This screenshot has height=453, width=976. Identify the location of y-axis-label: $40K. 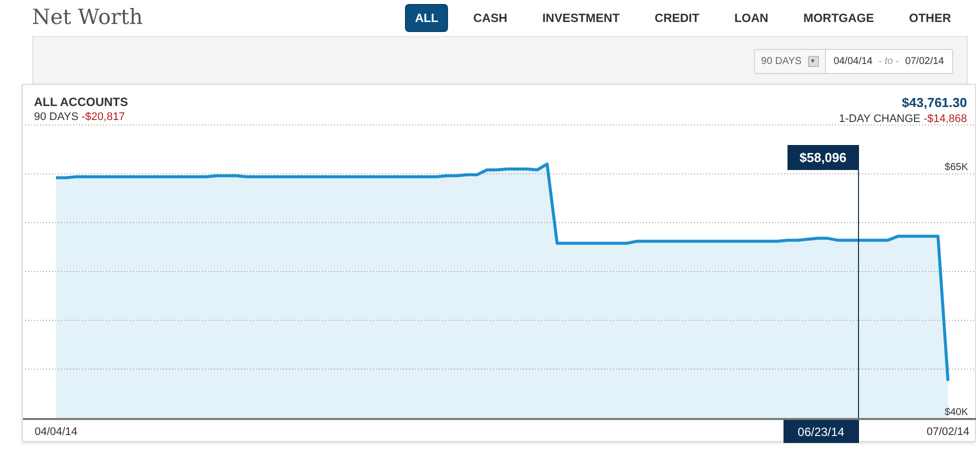
(956, 412).